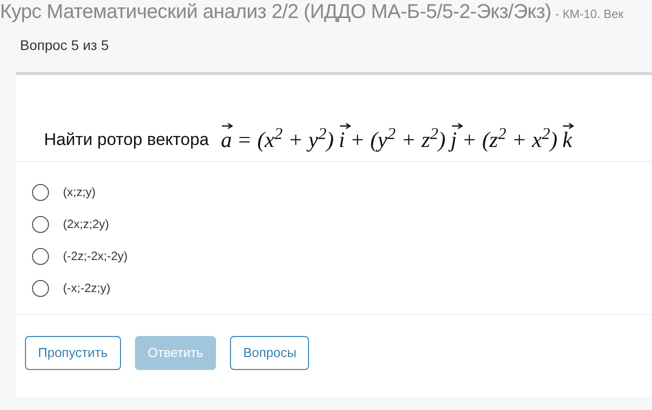 The width and height of the screenshot is (652, 410). What do you see at coordinates (95, 256) in the screenshot?
I see `answer-option: (-2z;-2x;-2y)` at bounding box center [95, 256].